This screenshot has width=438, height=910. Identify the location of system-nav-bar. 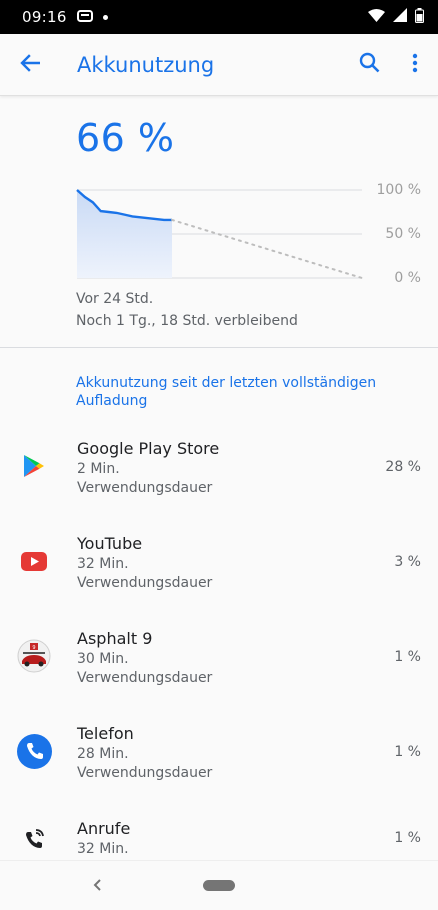
(219, 885).